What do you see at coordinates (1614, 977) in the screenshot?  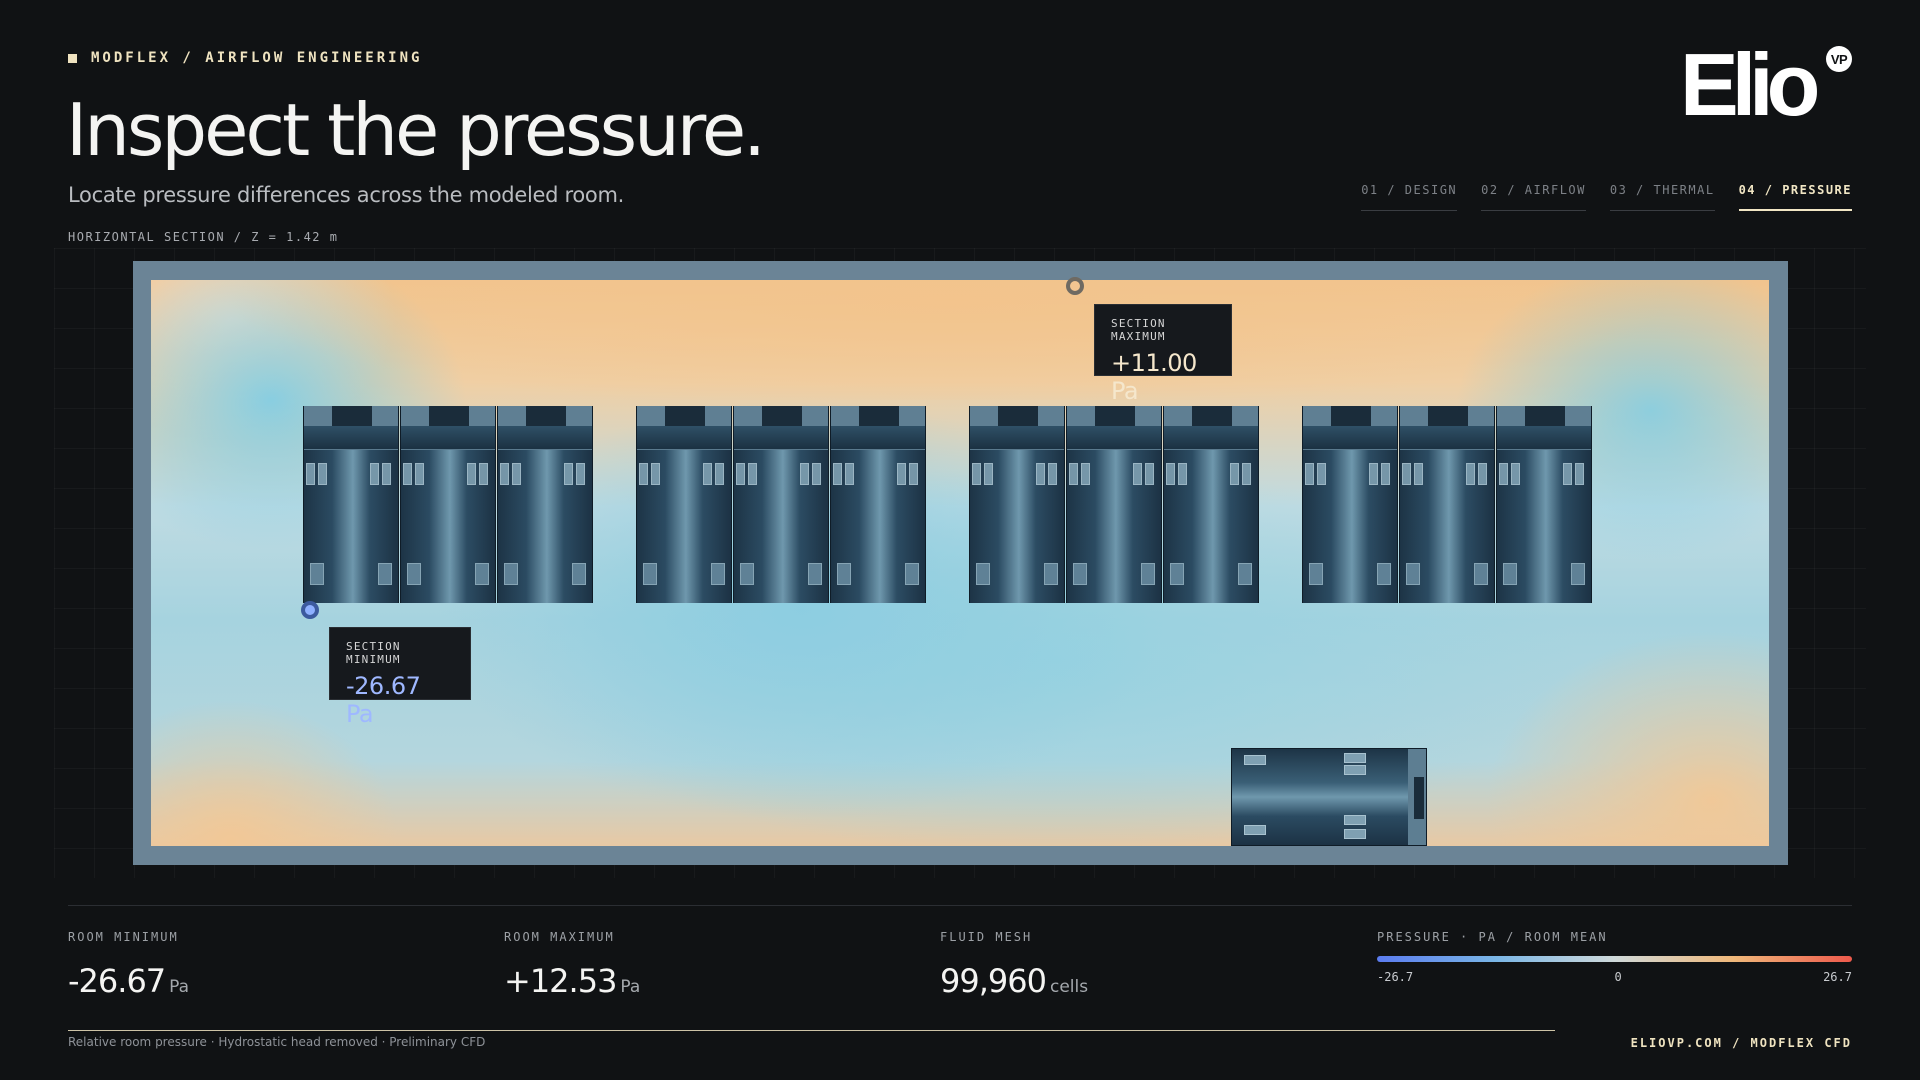 I see `scale-ticks: -26.7 0 26.7` at bounding box center [1614, 977].